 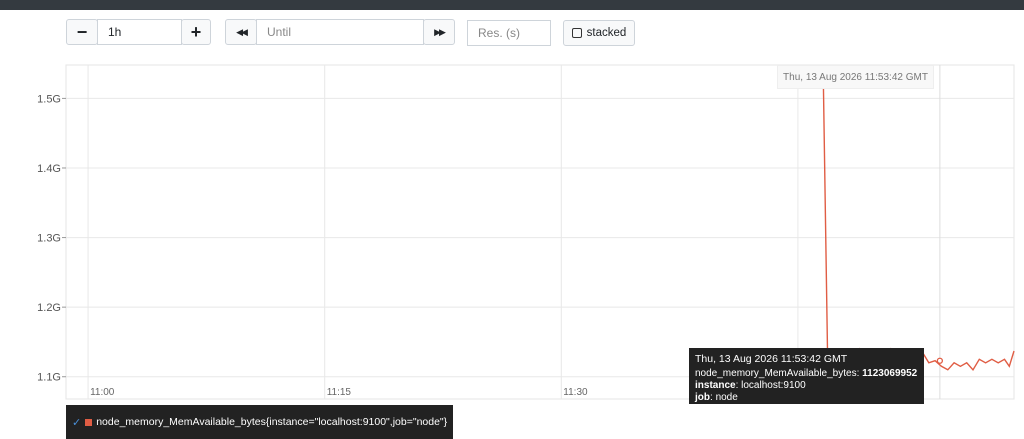 What do you see at coordinates (726, 397) in the screenshot?
I see `tooltip-job-value: node` at bounding box center [726, 397].